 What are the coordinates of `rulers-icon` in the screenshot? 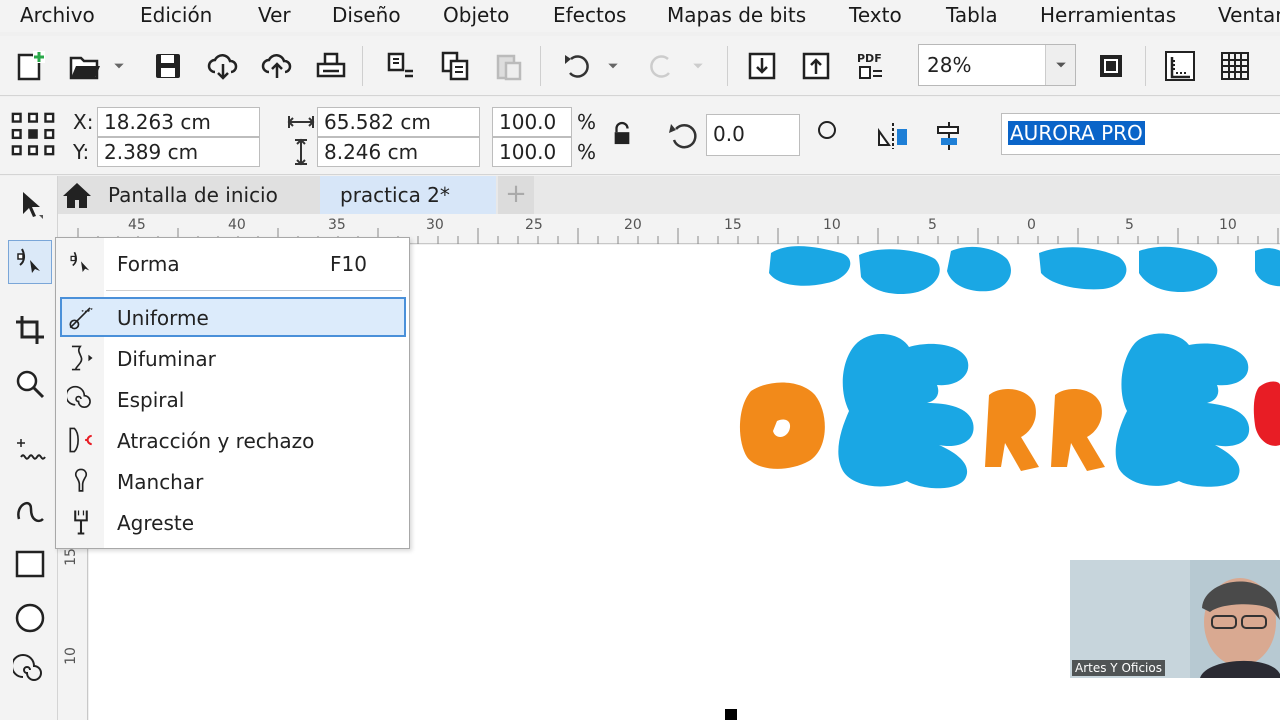 It's located at (1180, 66).